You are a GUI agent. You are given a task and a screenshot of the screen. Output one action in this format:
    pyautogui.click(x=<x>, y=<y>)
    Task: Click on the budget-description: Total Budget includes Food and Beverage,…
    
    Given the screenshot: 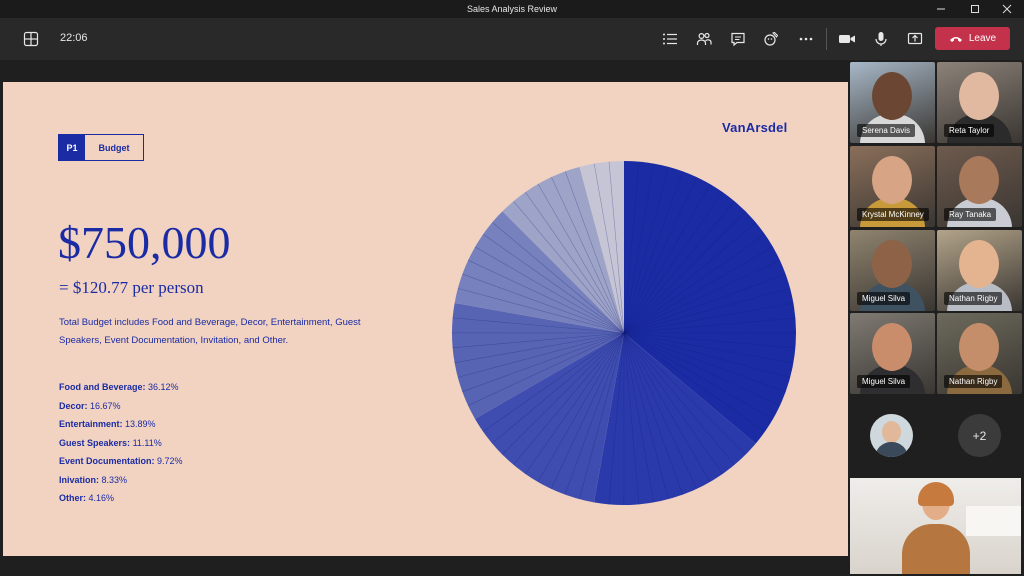 What is the action you would take?
    pyautogui.click(x=214, y=332)
    